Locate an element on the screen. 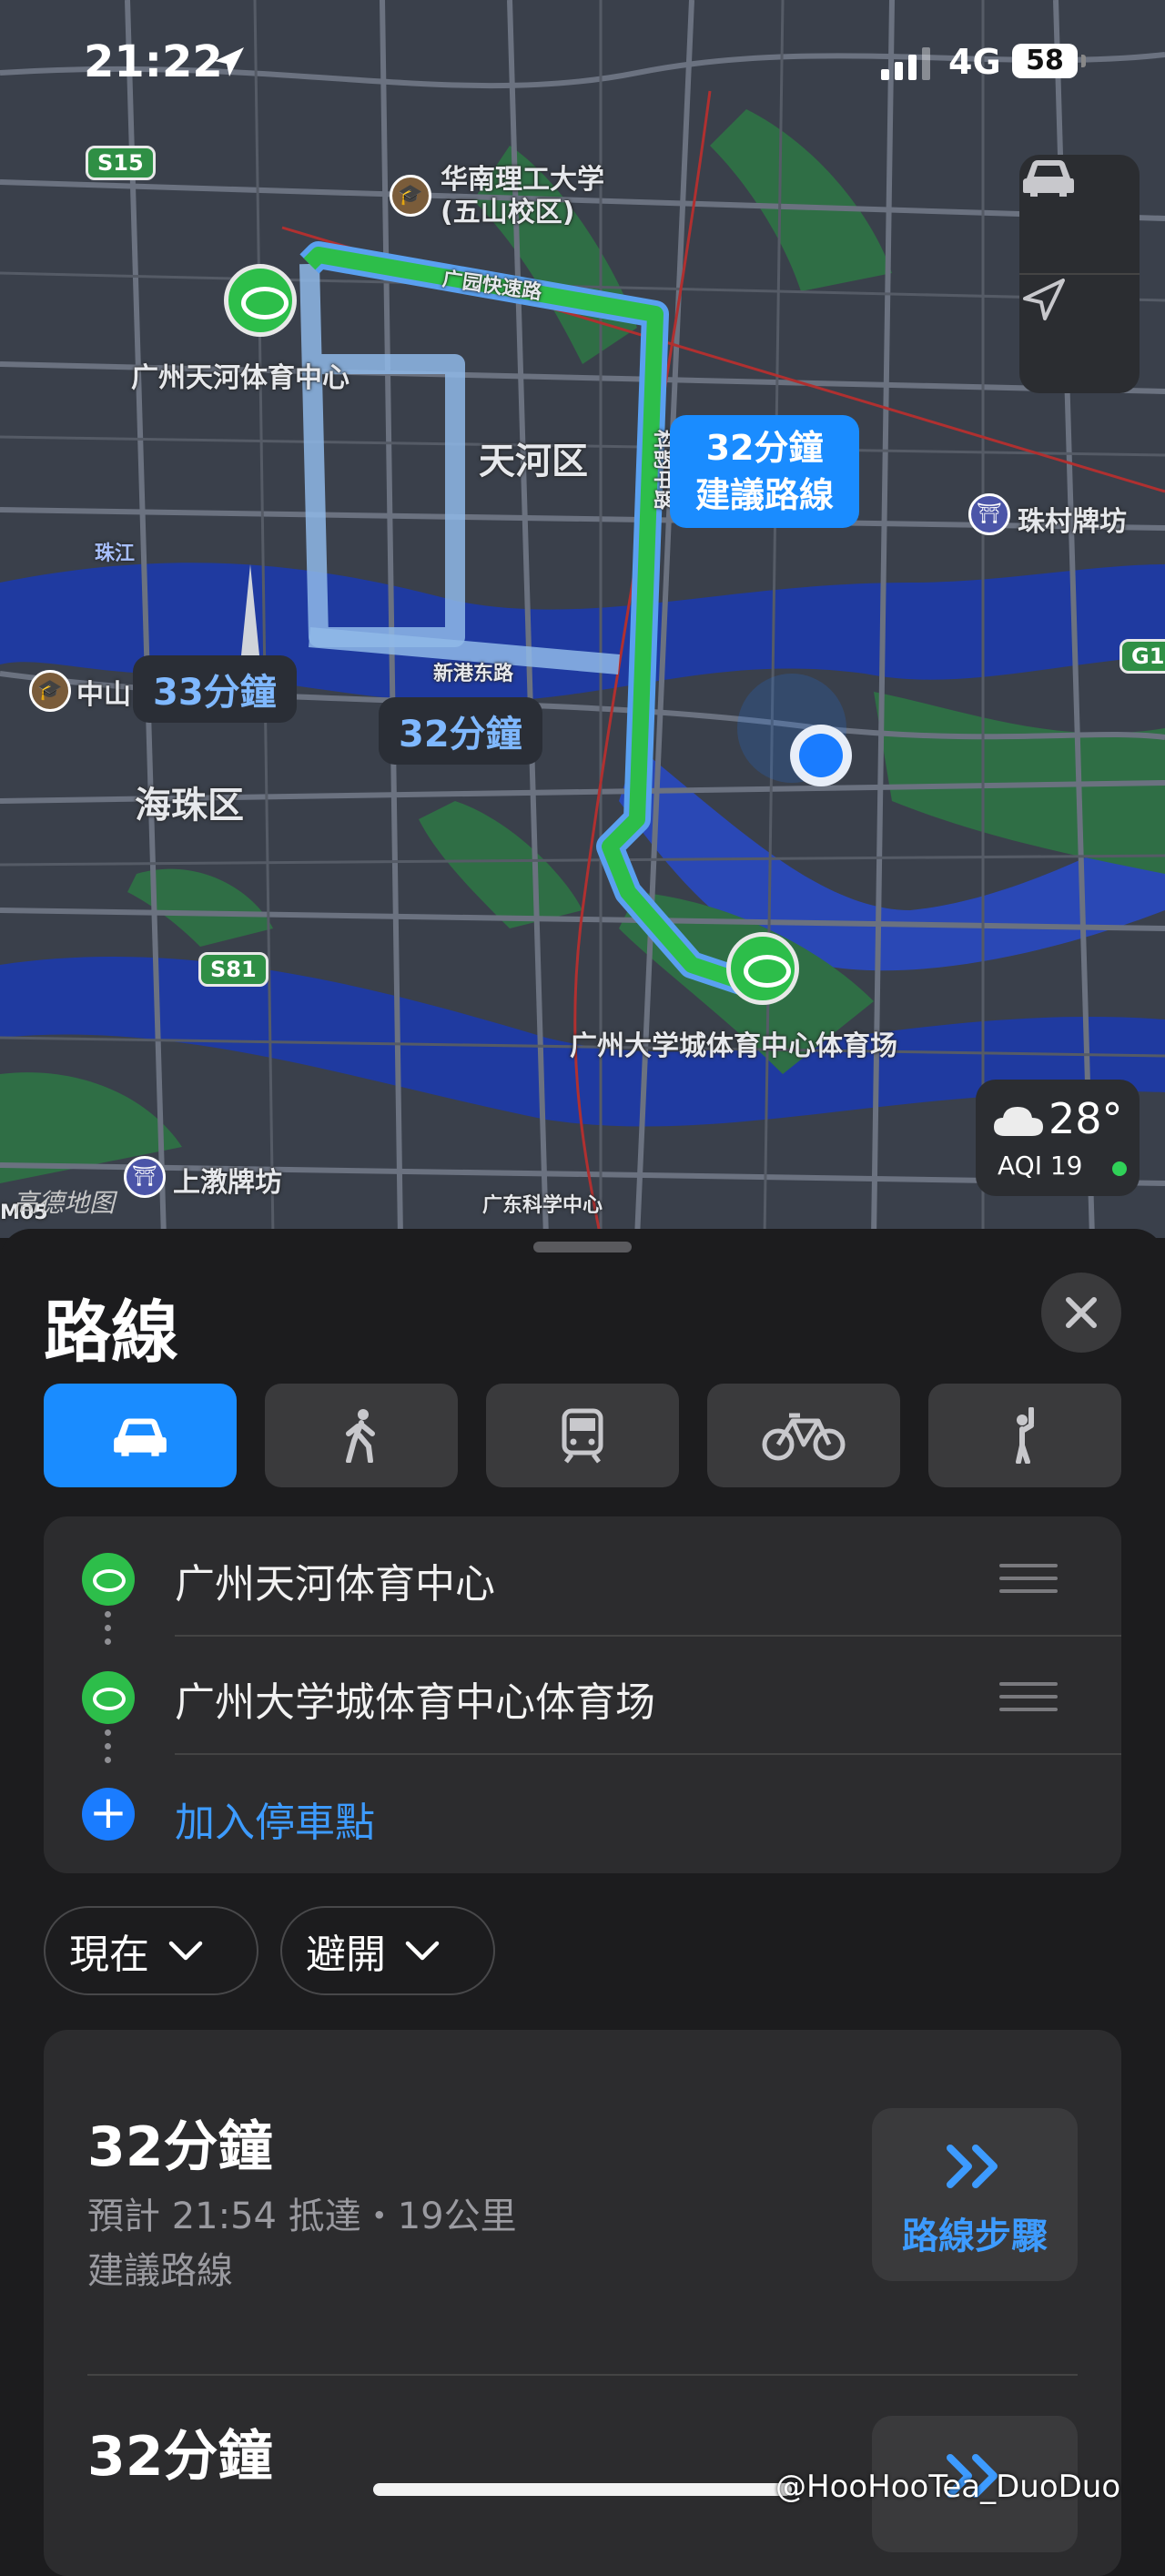 This screenshot has height=2576, width=1165. end-label: 广州大学城体育中心体育场 is located at coordinates (733, 1043).